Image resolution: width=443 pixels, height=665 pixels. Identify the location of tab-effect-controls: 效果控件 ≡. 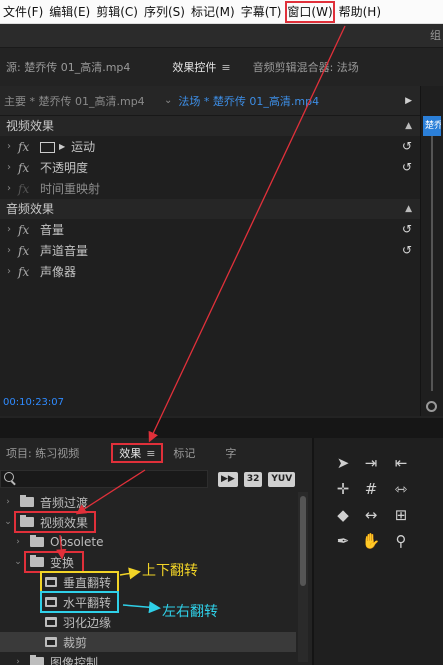
(201, 67).